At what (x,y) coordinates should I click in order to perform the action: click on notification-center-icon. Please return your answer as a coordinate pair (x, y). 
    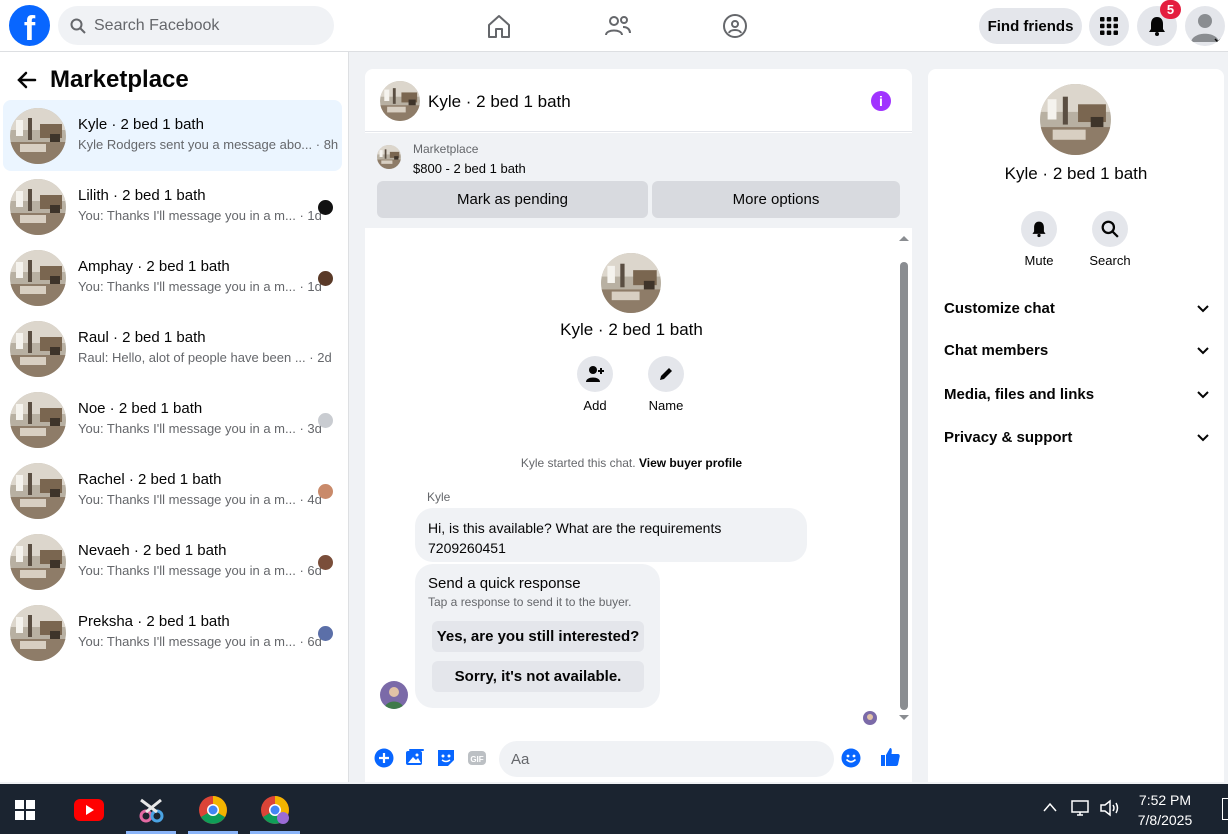
    Looking at the image, I should click on (1225, 809).